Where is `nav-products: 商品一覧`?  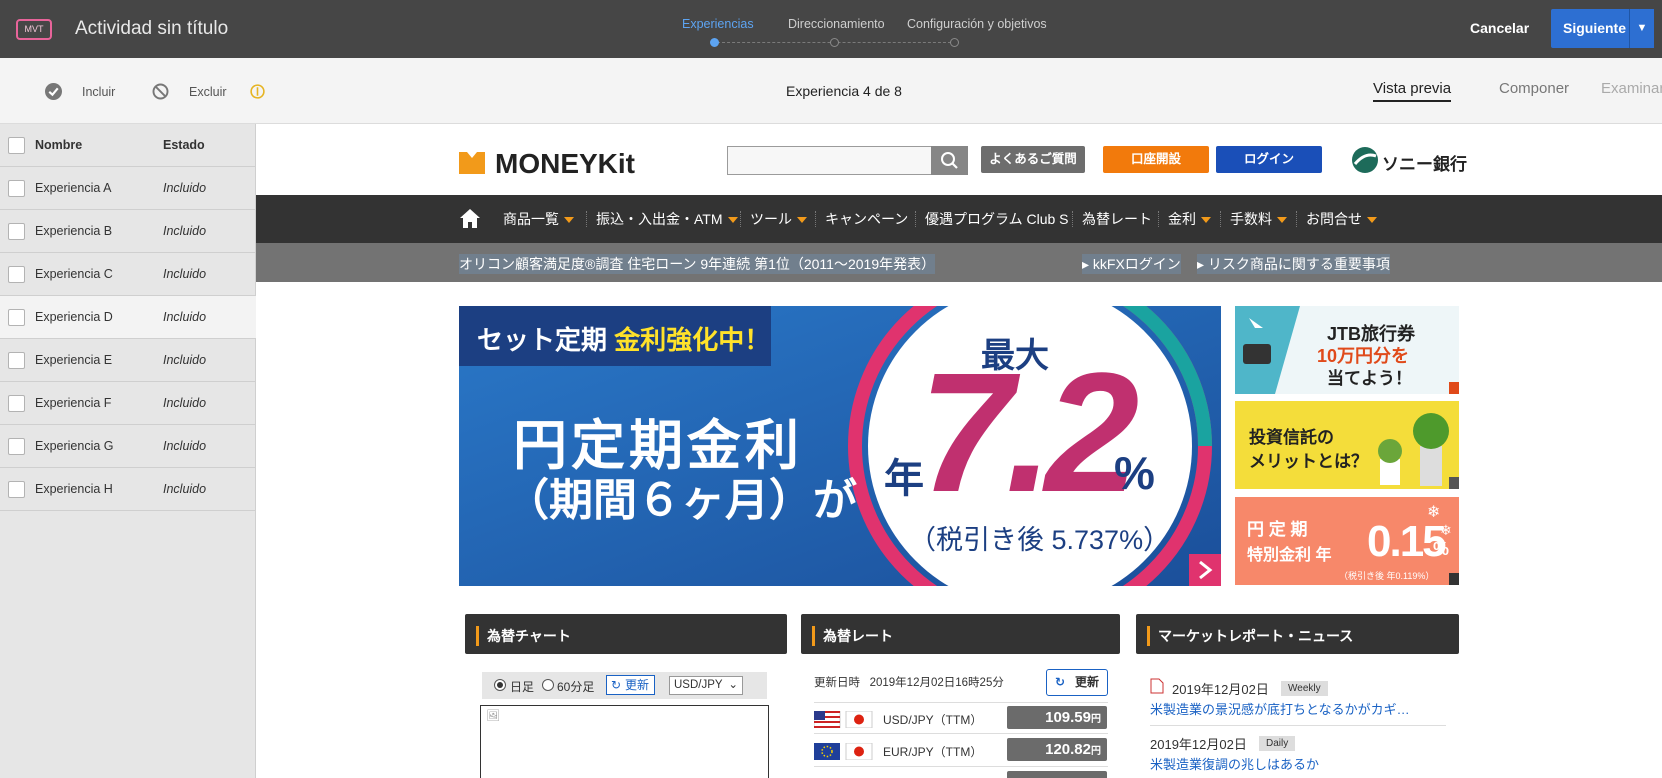 nav-products: 商品一覧 is located at coordinates (538, 219).